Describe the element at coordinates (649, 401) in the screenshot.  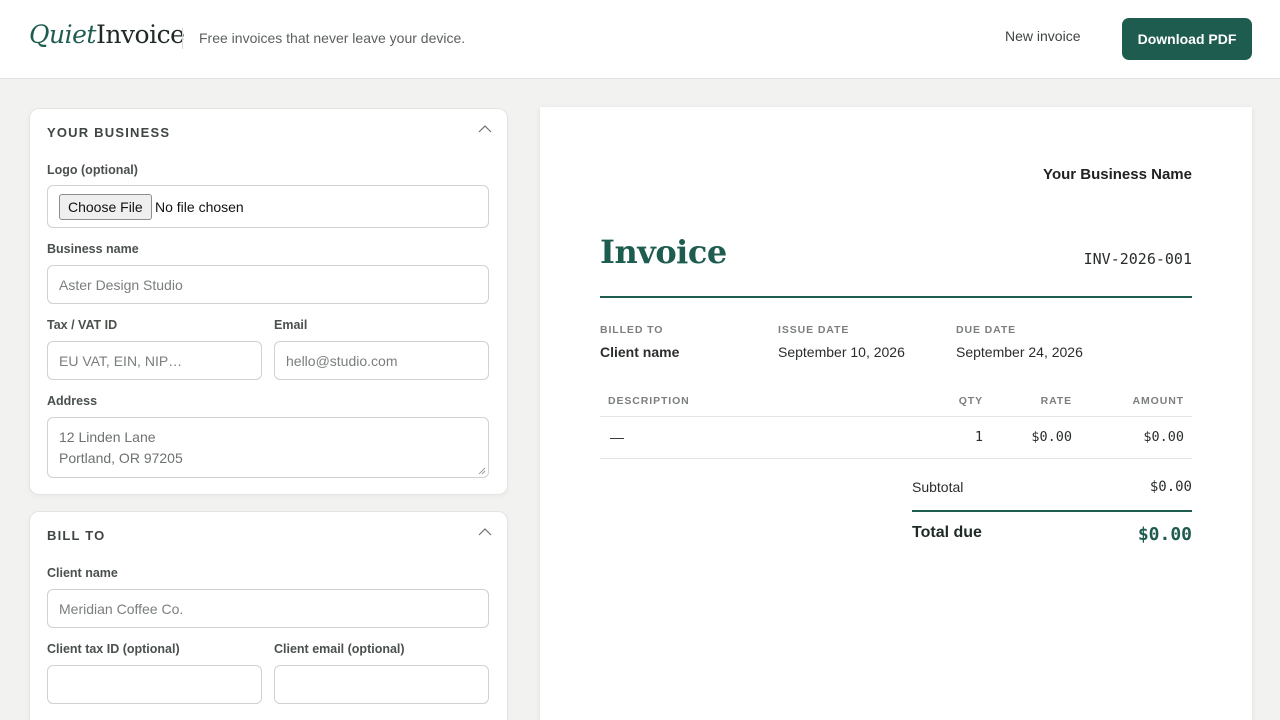
I see `col-description: DESCRIPTION` at that location.